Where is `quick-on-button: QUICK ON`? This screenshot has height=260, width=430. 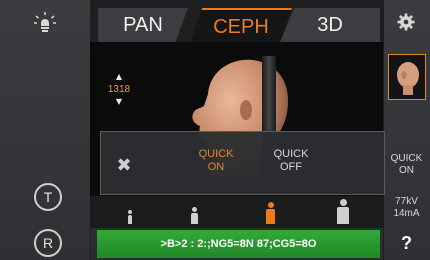
quick-on-button: QUICK ON is located at coordinates (216, 161).